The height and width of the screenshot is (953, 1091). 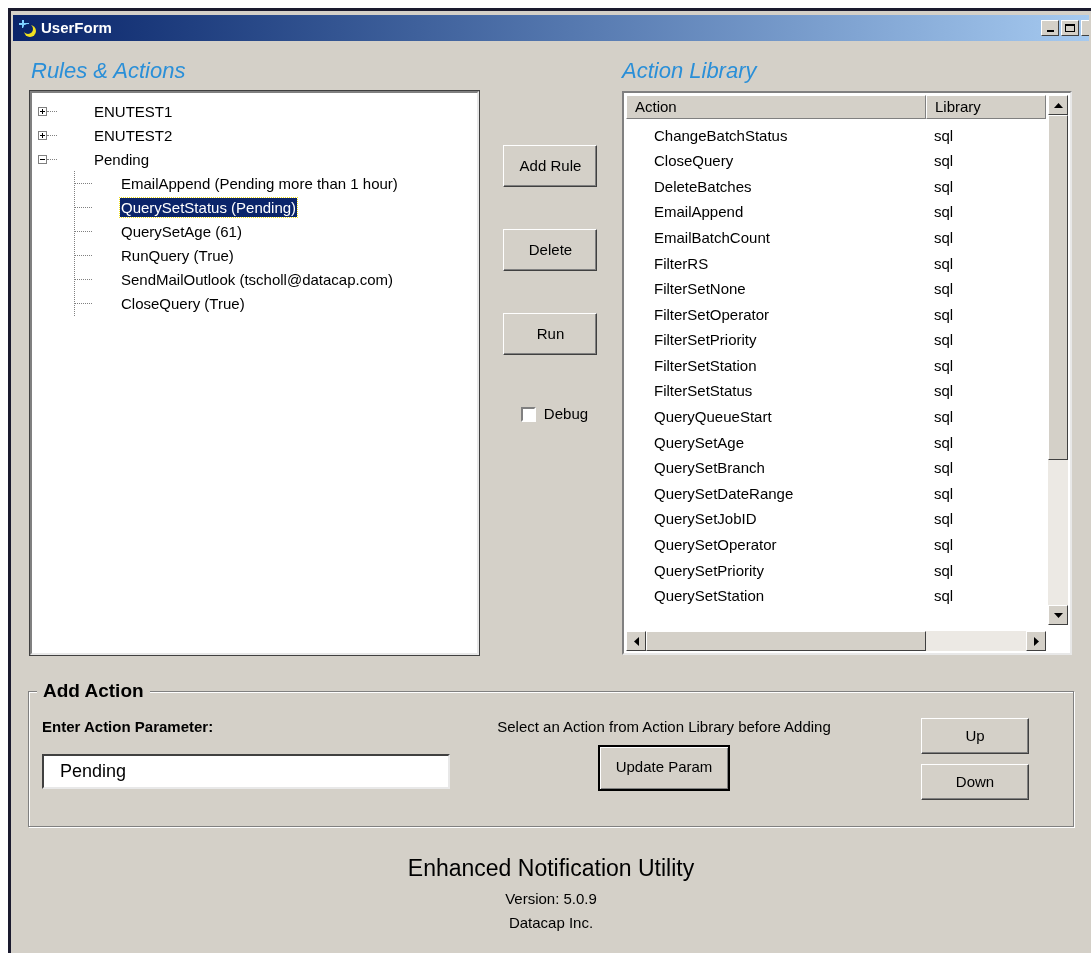 I want to click on table-cell-text: QuerySetDateRange, so click(x=724, y=493).